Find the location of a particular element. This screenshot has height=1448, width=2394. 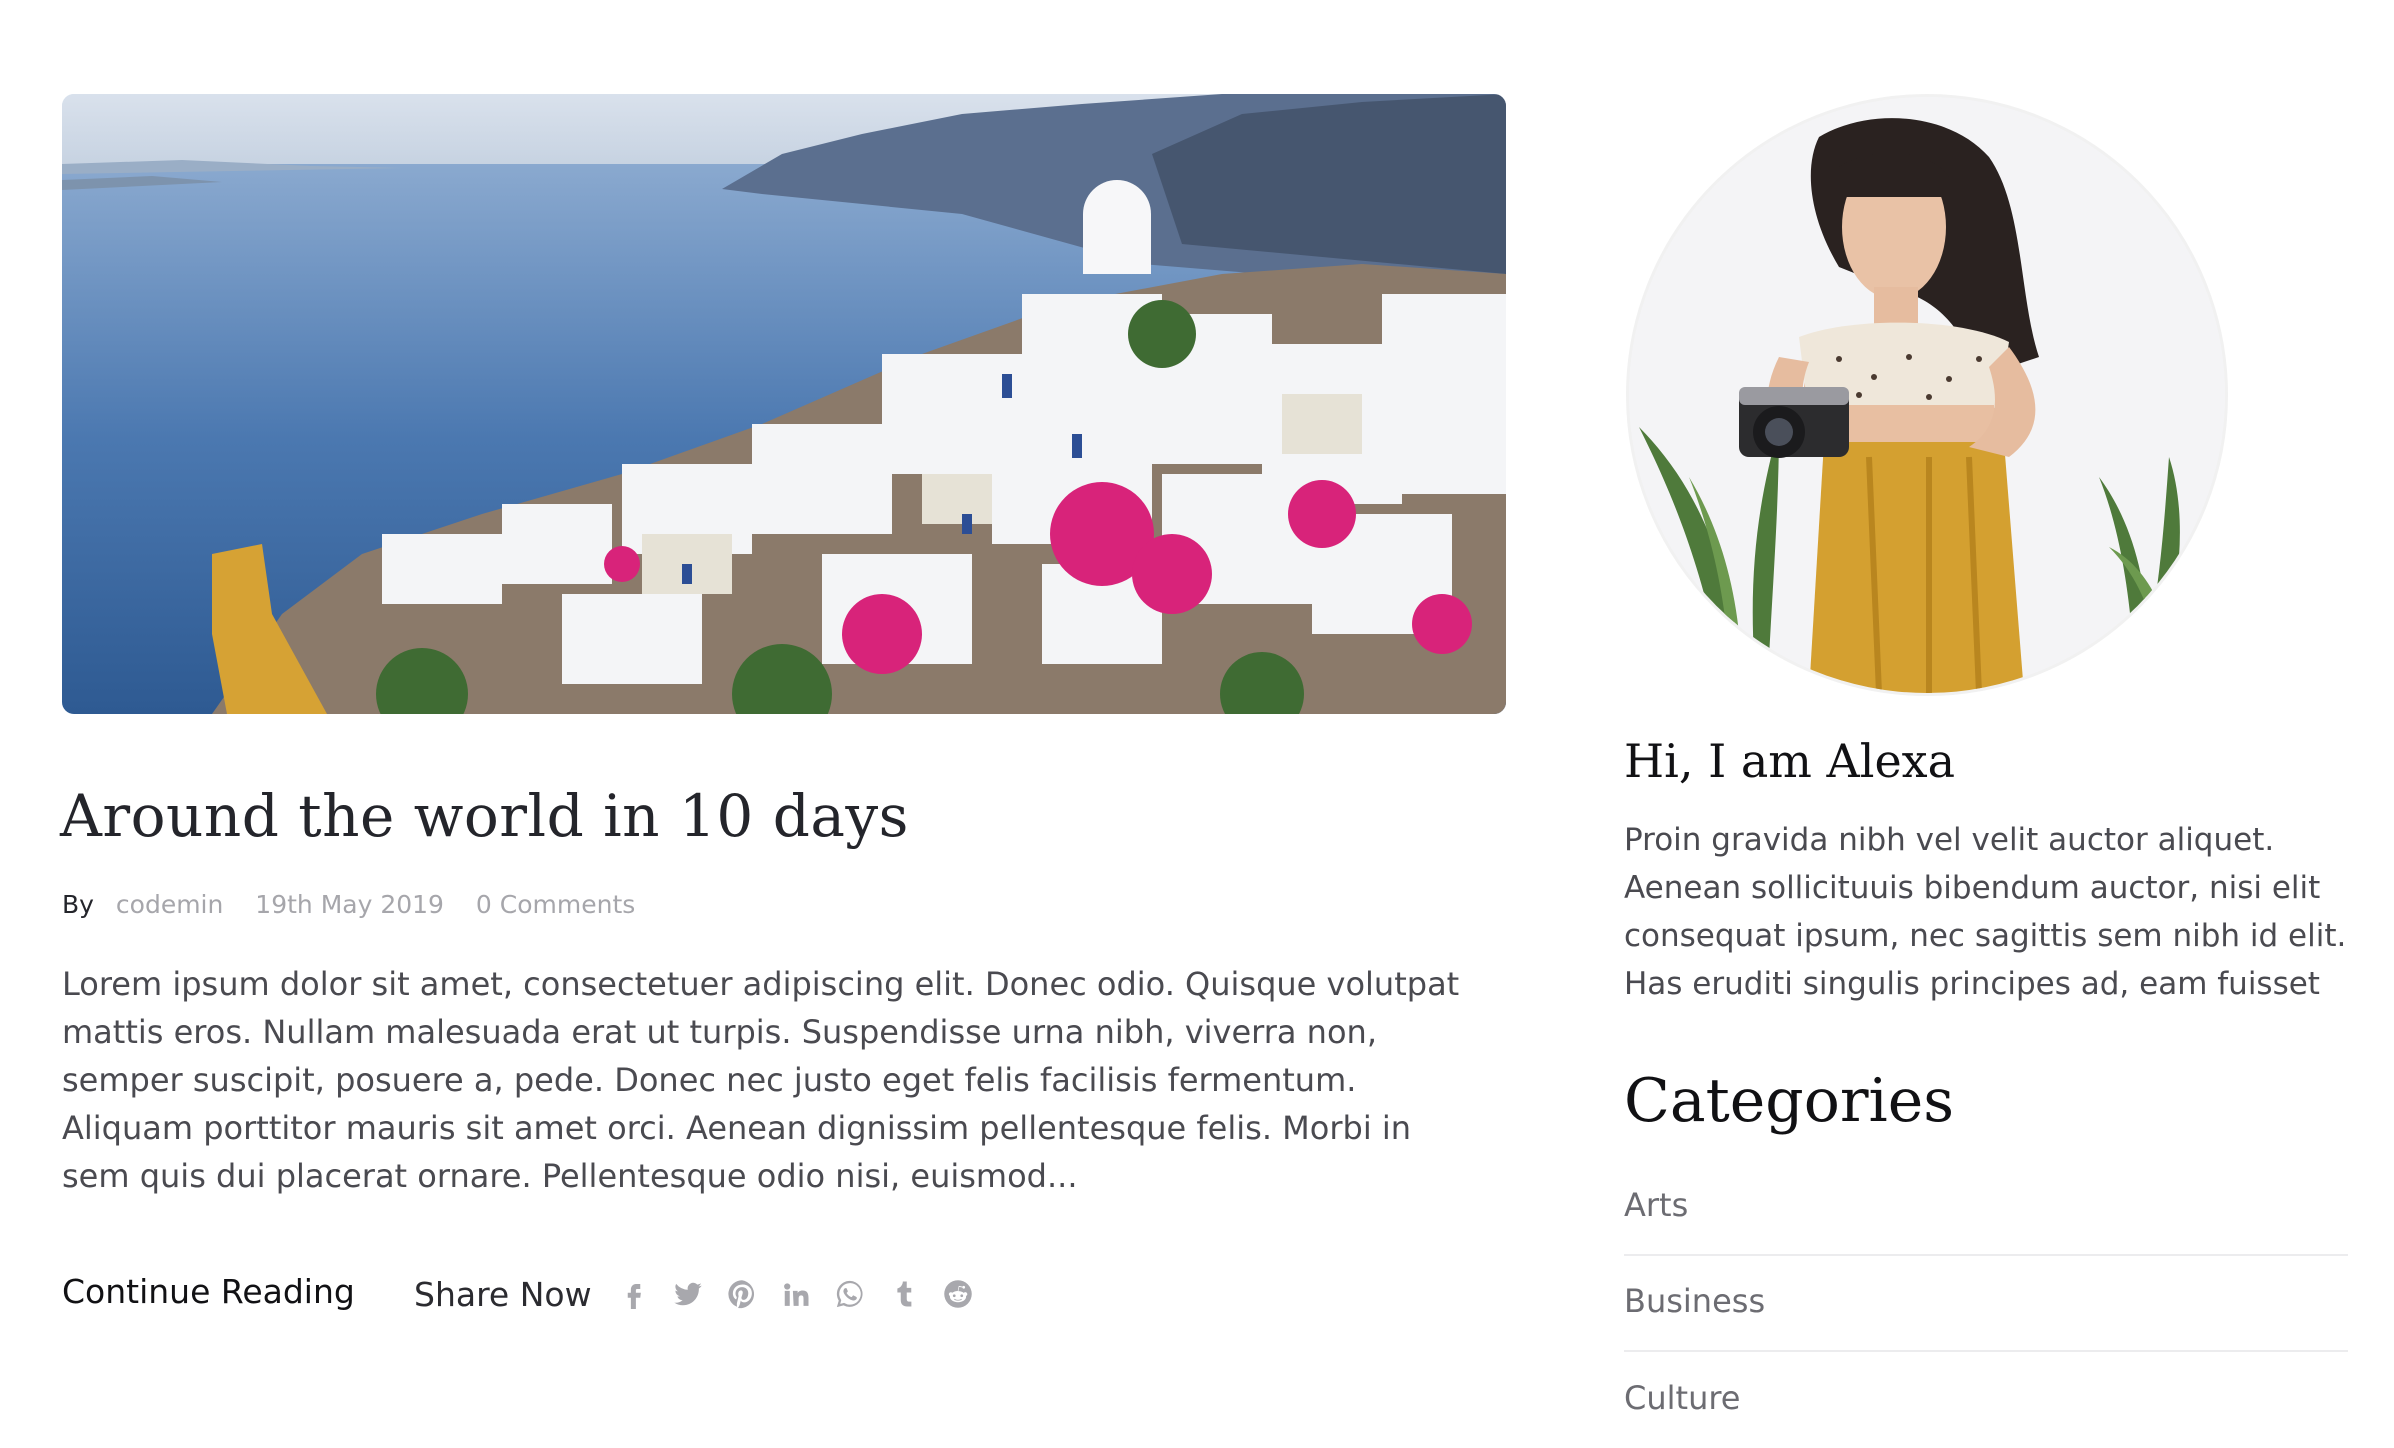

author-photo is located at coordinates (1927, 395).